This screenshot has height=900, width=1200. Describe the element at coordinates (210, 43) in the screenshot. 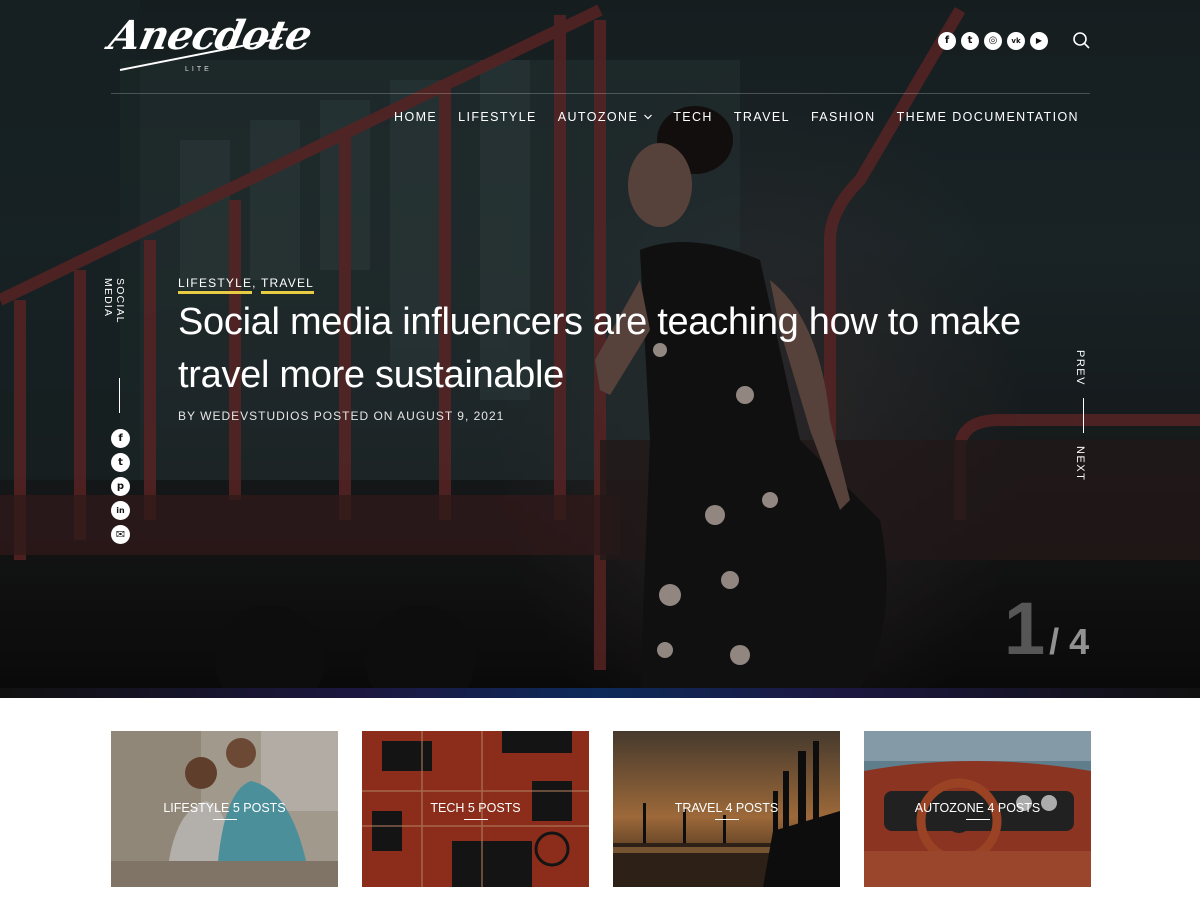

I see `site-logo: Anecdote LITE` at that location.